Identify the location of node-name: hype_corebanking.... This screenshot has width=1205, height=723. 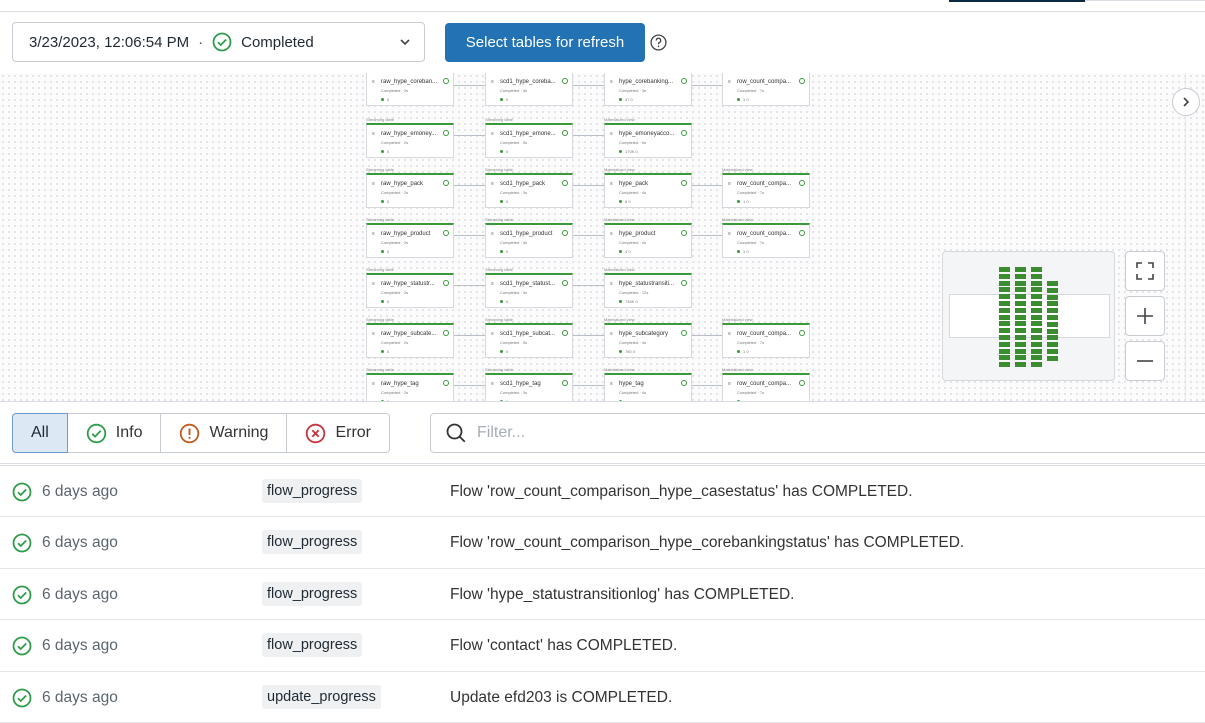
(646, 82).